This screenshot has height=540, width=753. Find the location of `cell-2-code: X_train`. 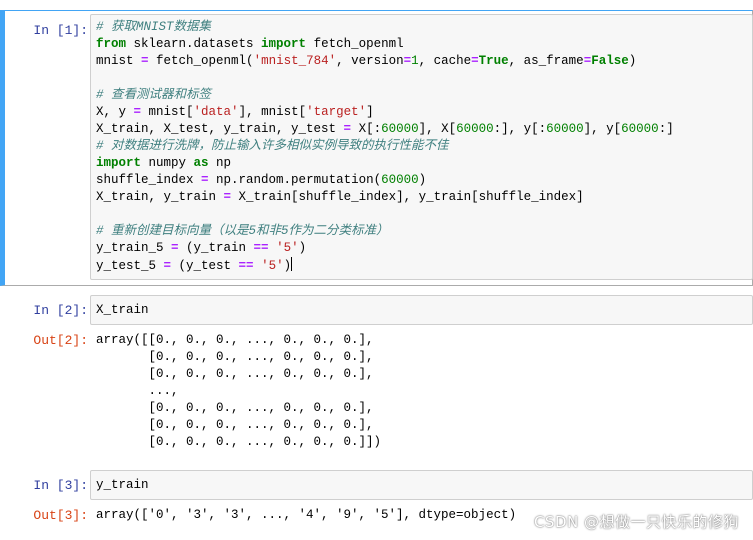

cell-2-code: X_train is located at coordinates (424, 310).